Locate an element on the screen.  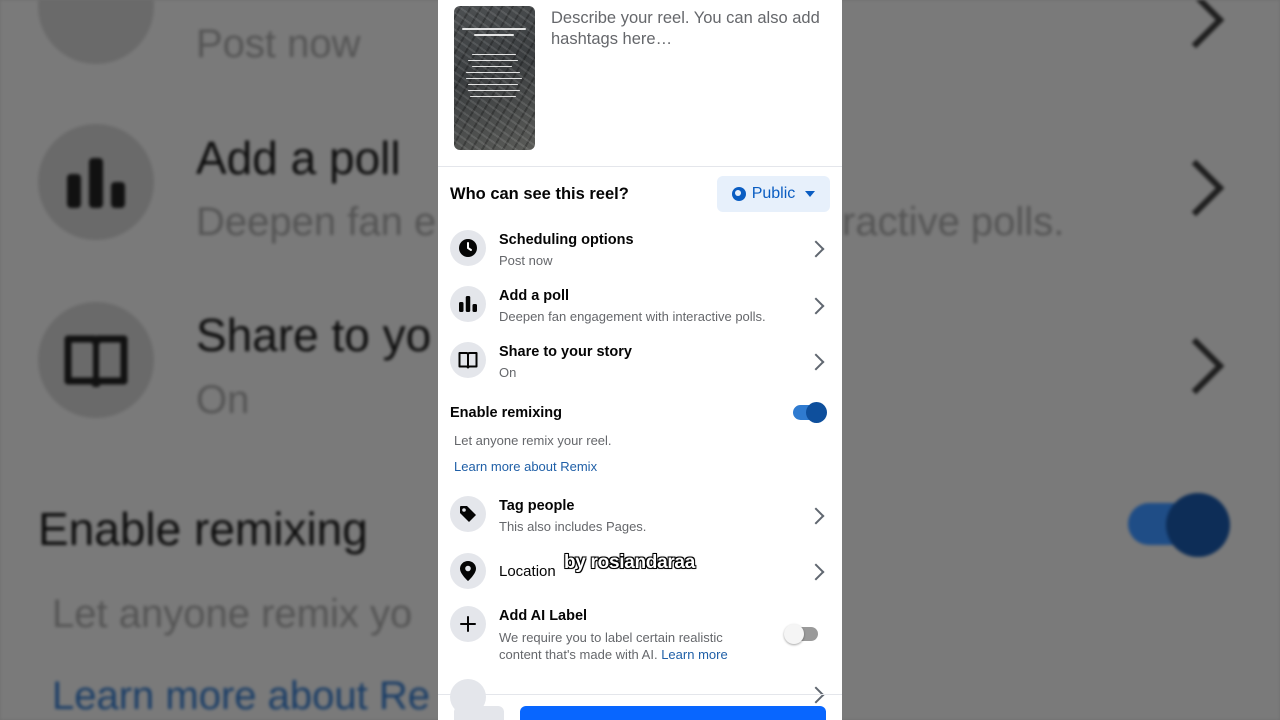
row-title: Scheduling options is located at coordinates (566, 240).